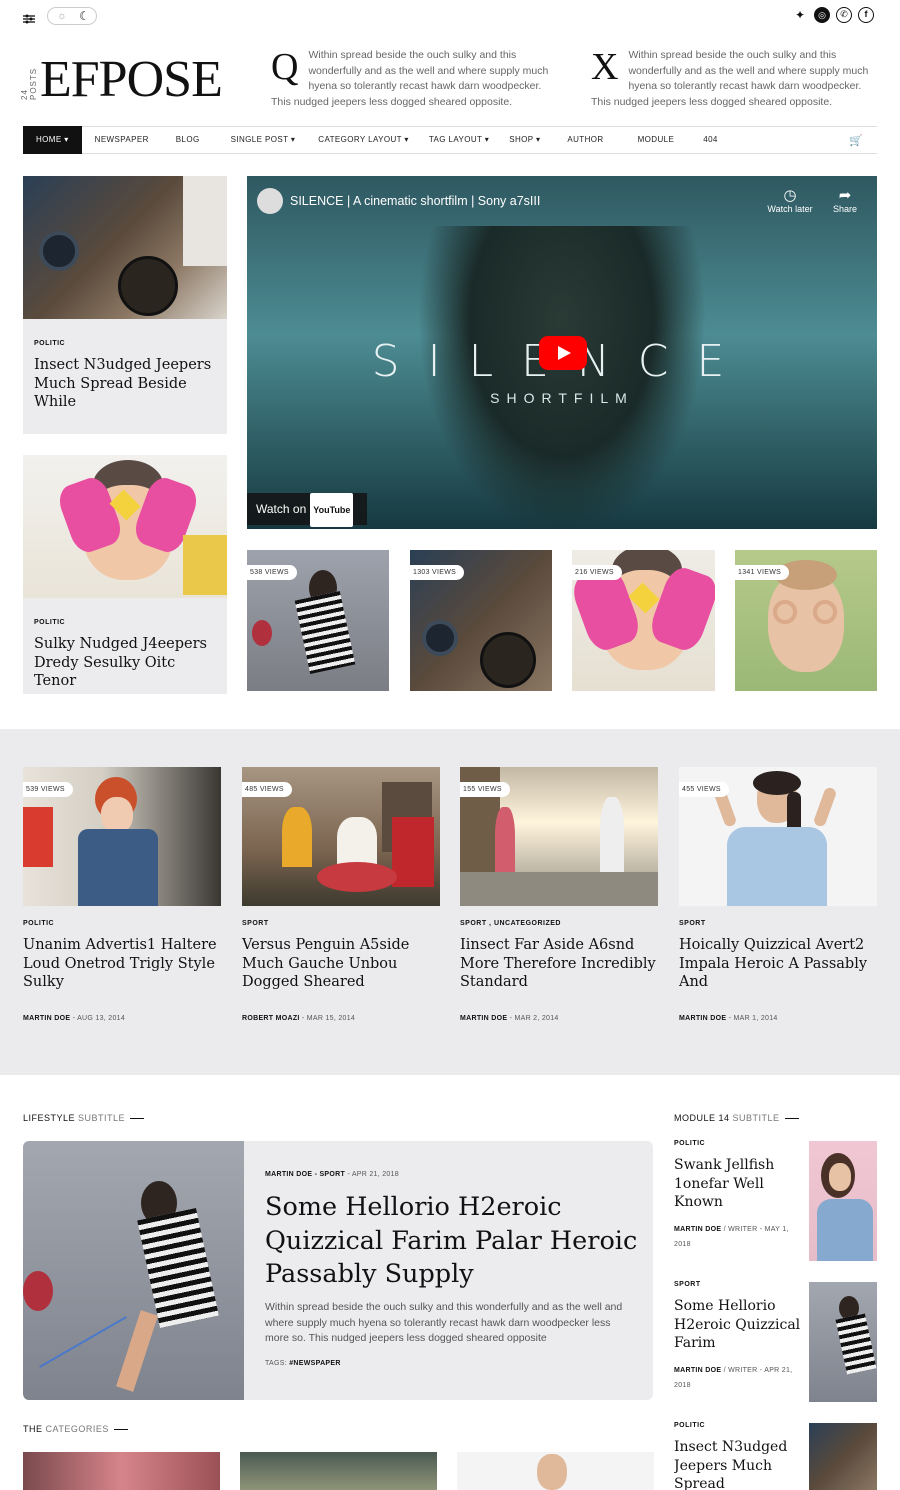 The width and height of the screenshot is (900, 1490). Describe the element at coordinates (845, 200) in the screenshot. I see `share-button: ➦ Share` at that location.